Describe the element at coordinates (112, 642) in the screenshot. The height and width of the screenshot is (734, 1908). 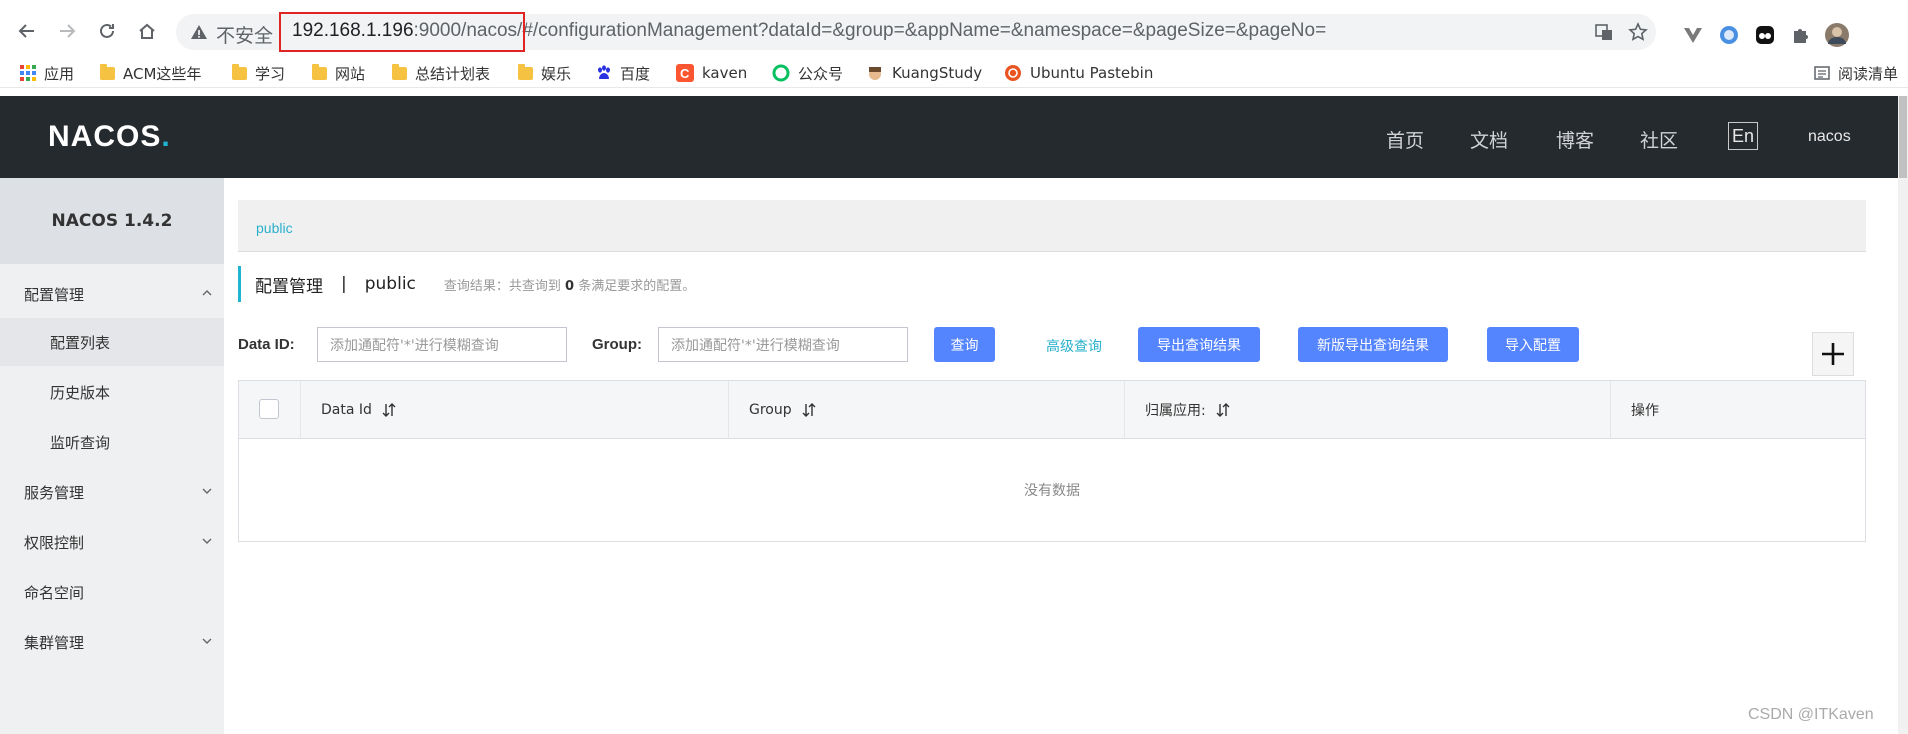
I see `sidebar-item-cluster-management: 集群管理` at that location.